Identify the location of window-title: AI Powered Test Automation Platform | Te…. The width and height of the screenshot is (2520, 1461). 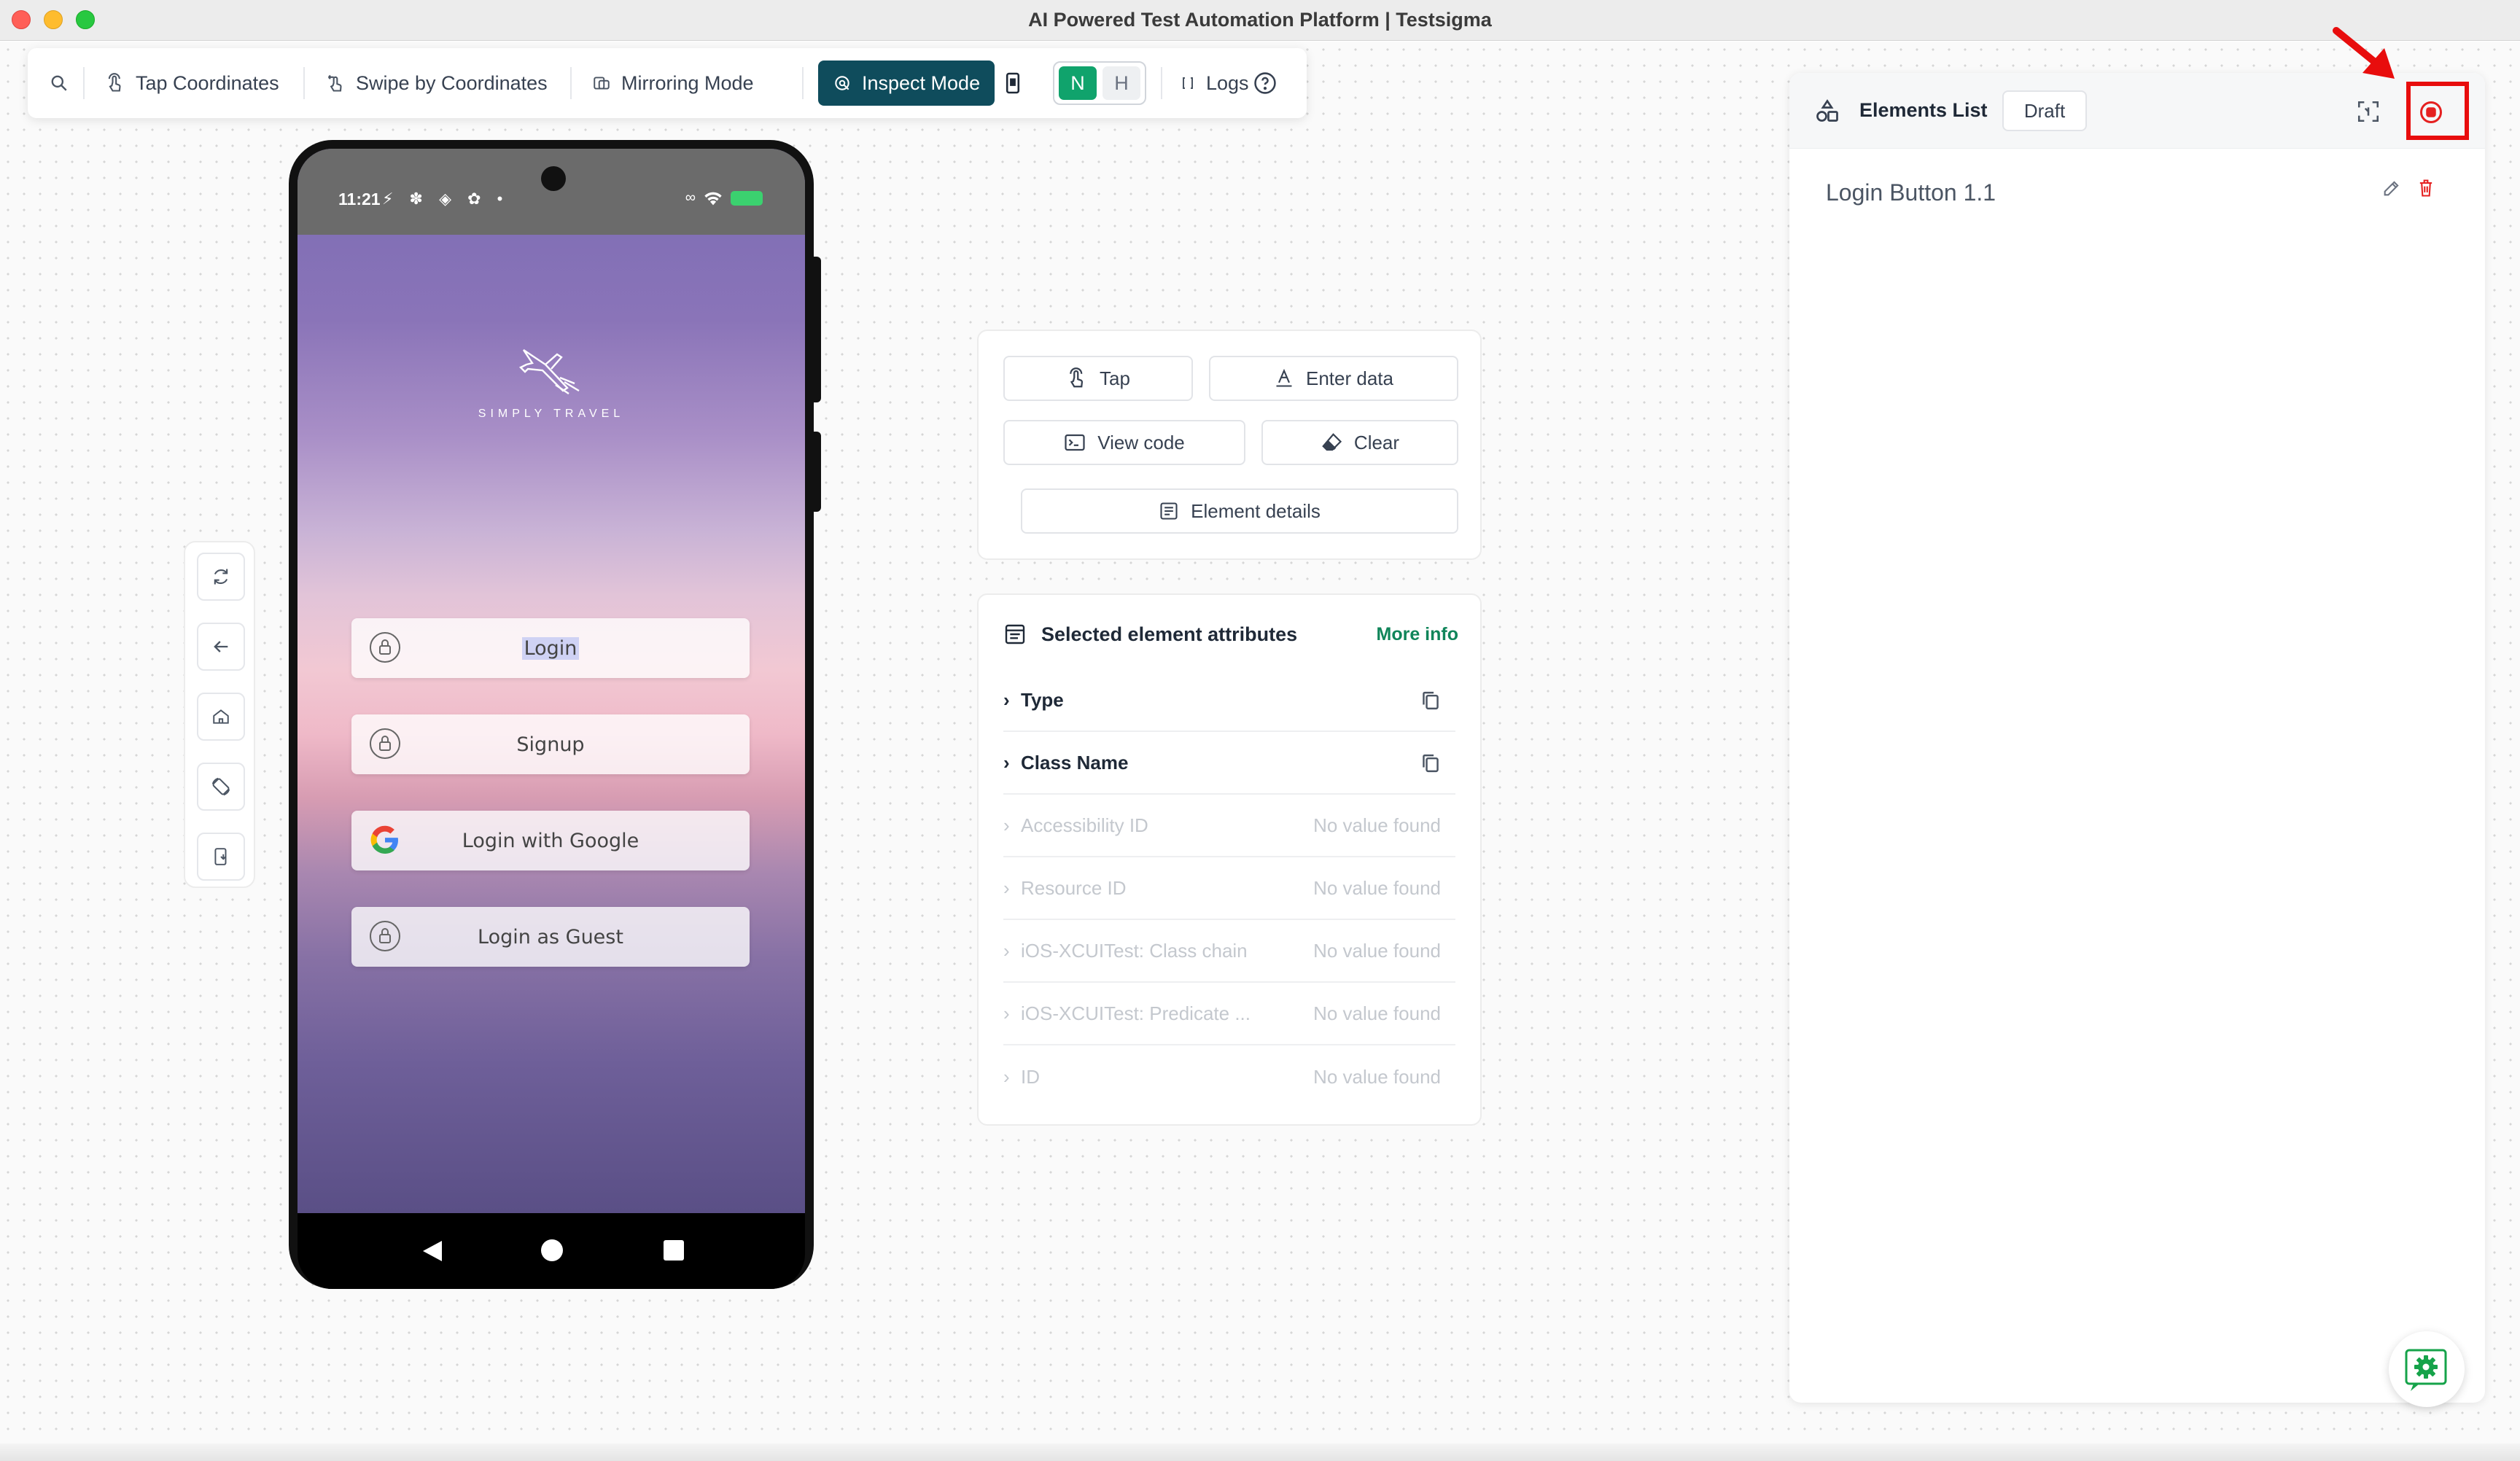
(1260, 20).